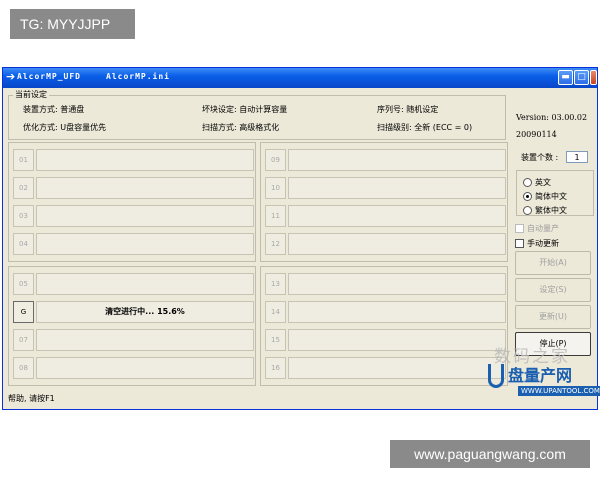 Image resolution: width=600 pixels, height=480 pixels. I want to click on maximize-icon: □, so click(581, 77).